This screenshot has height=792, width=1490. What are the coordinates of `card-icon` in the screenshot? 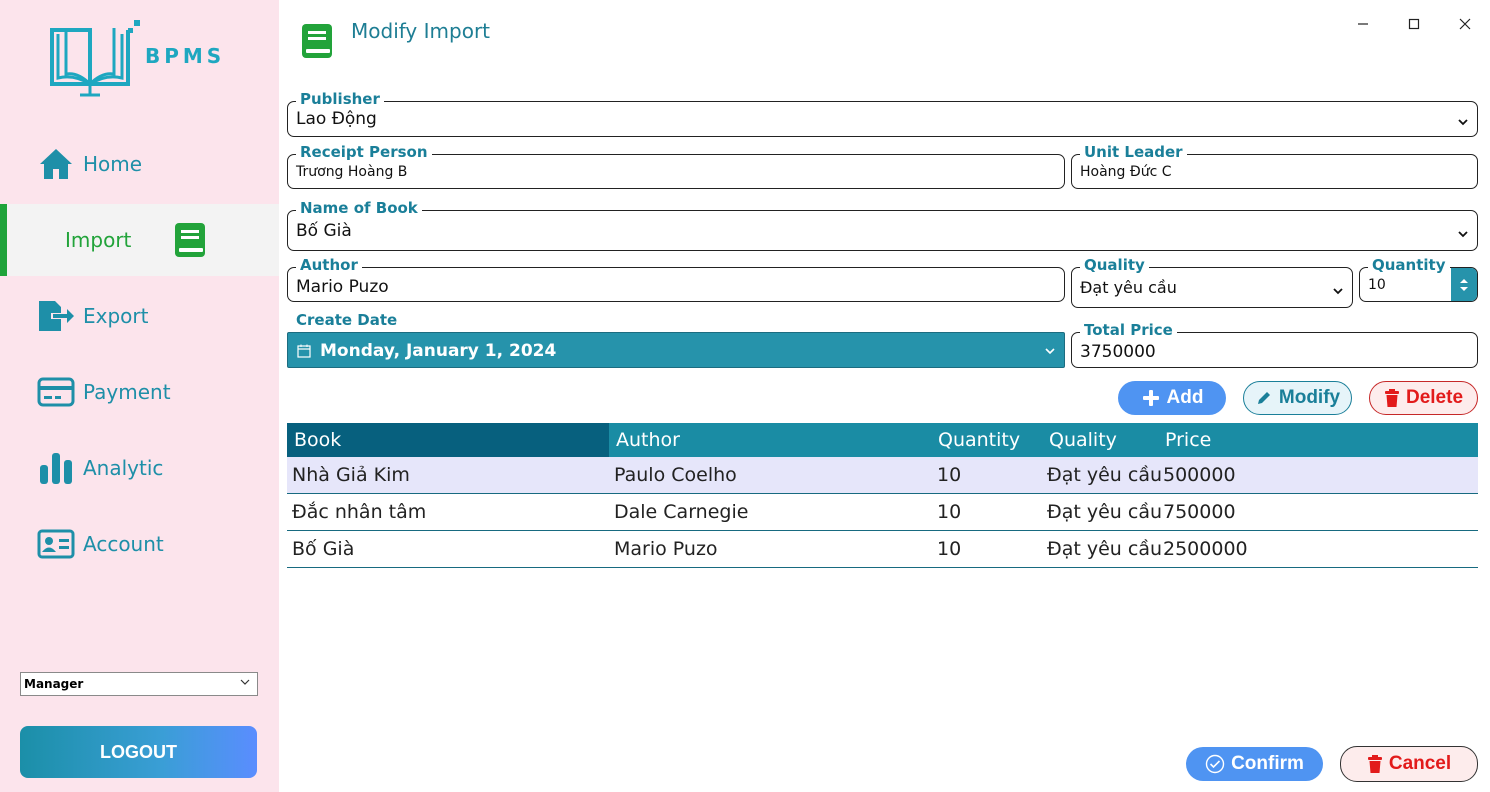 It's located at (56, 392).